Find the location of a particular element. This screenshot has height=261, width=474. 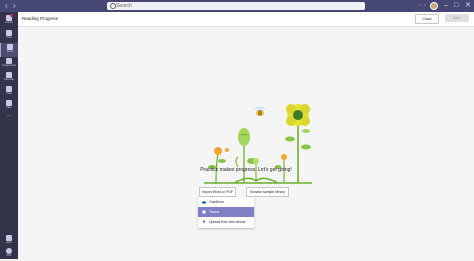

rail-label: Chat is located at coordinates (9, 37).